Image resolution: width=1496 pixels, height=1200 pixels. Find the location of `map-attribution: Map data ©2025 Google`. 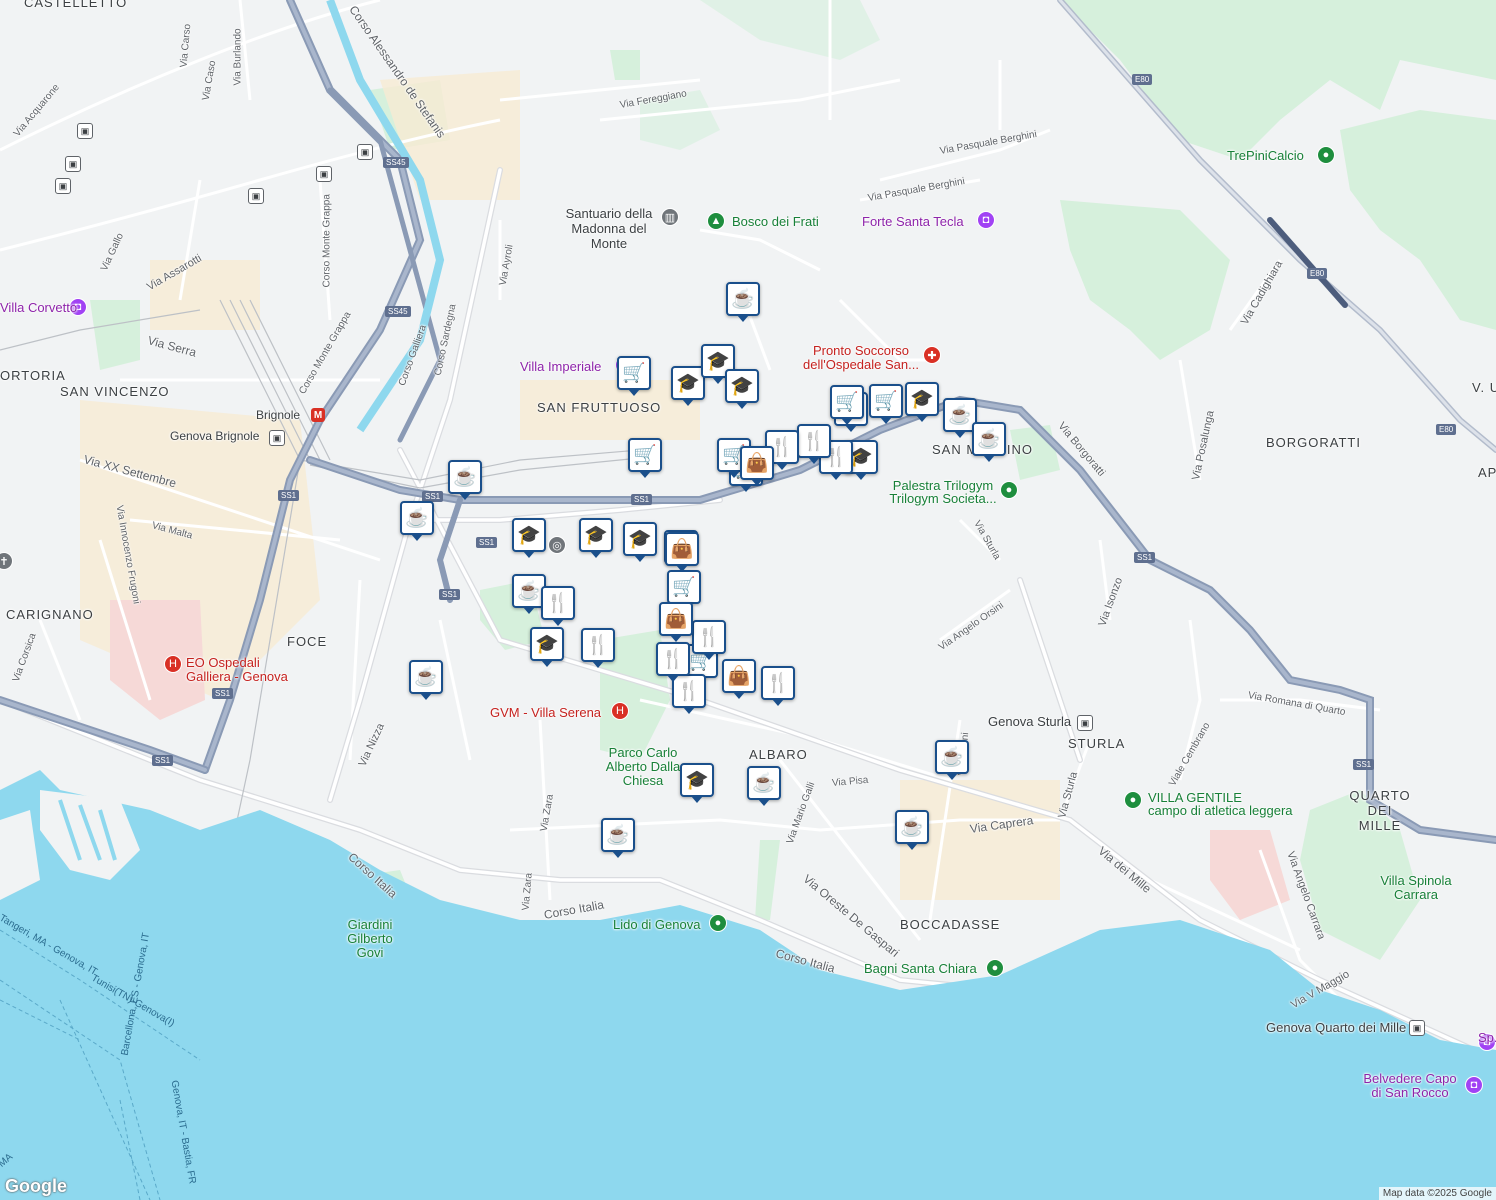

map-attribution: Map data ©2025 Google is located at coordinates (1437, 1193).